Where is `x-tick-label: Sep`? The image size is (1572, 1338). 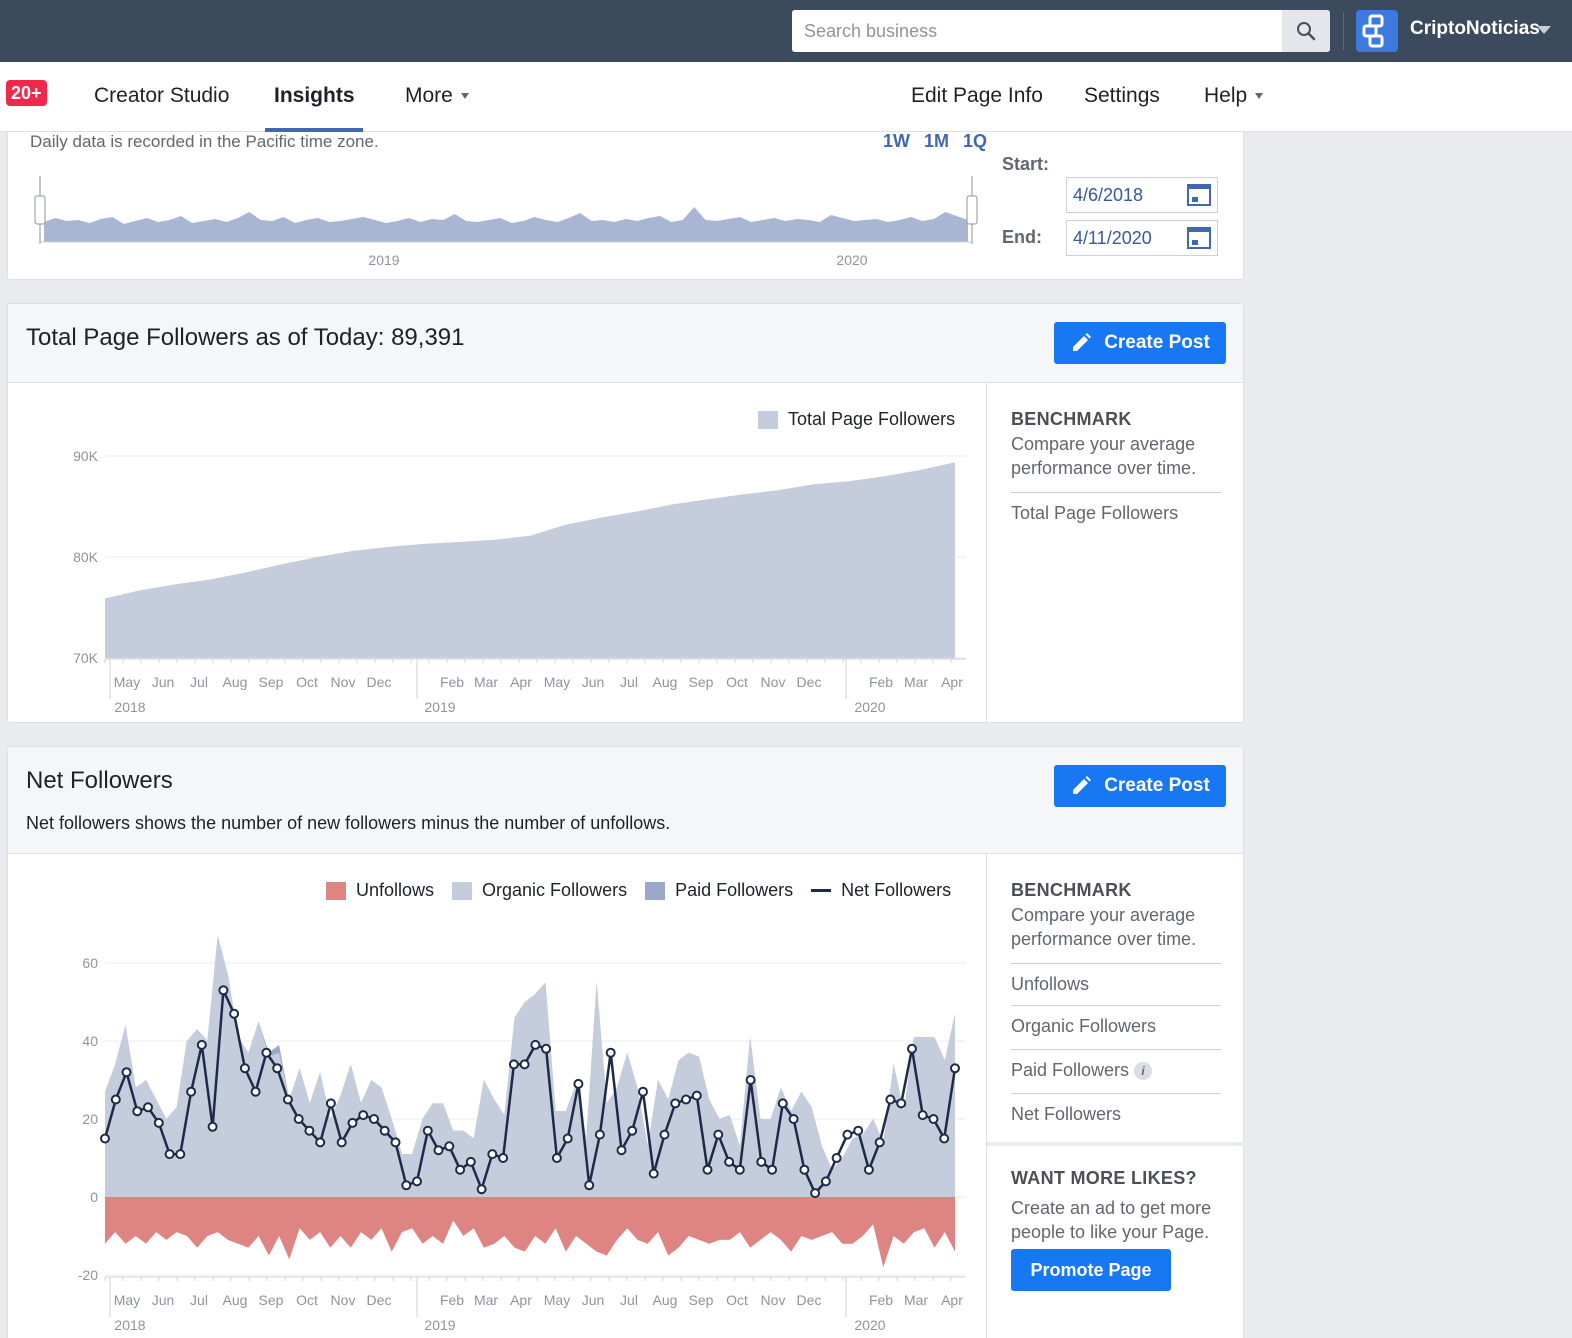 x-tick-label: Sep is located at coordinates (271, 682).